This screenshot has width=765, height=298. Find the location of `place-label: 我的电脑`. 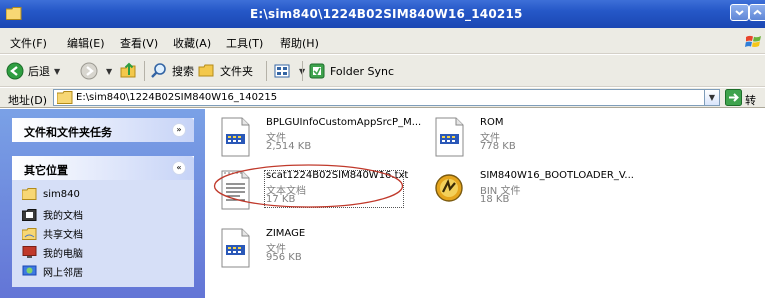

place-label: 我的电脑 is located at coordinates (63, 254).